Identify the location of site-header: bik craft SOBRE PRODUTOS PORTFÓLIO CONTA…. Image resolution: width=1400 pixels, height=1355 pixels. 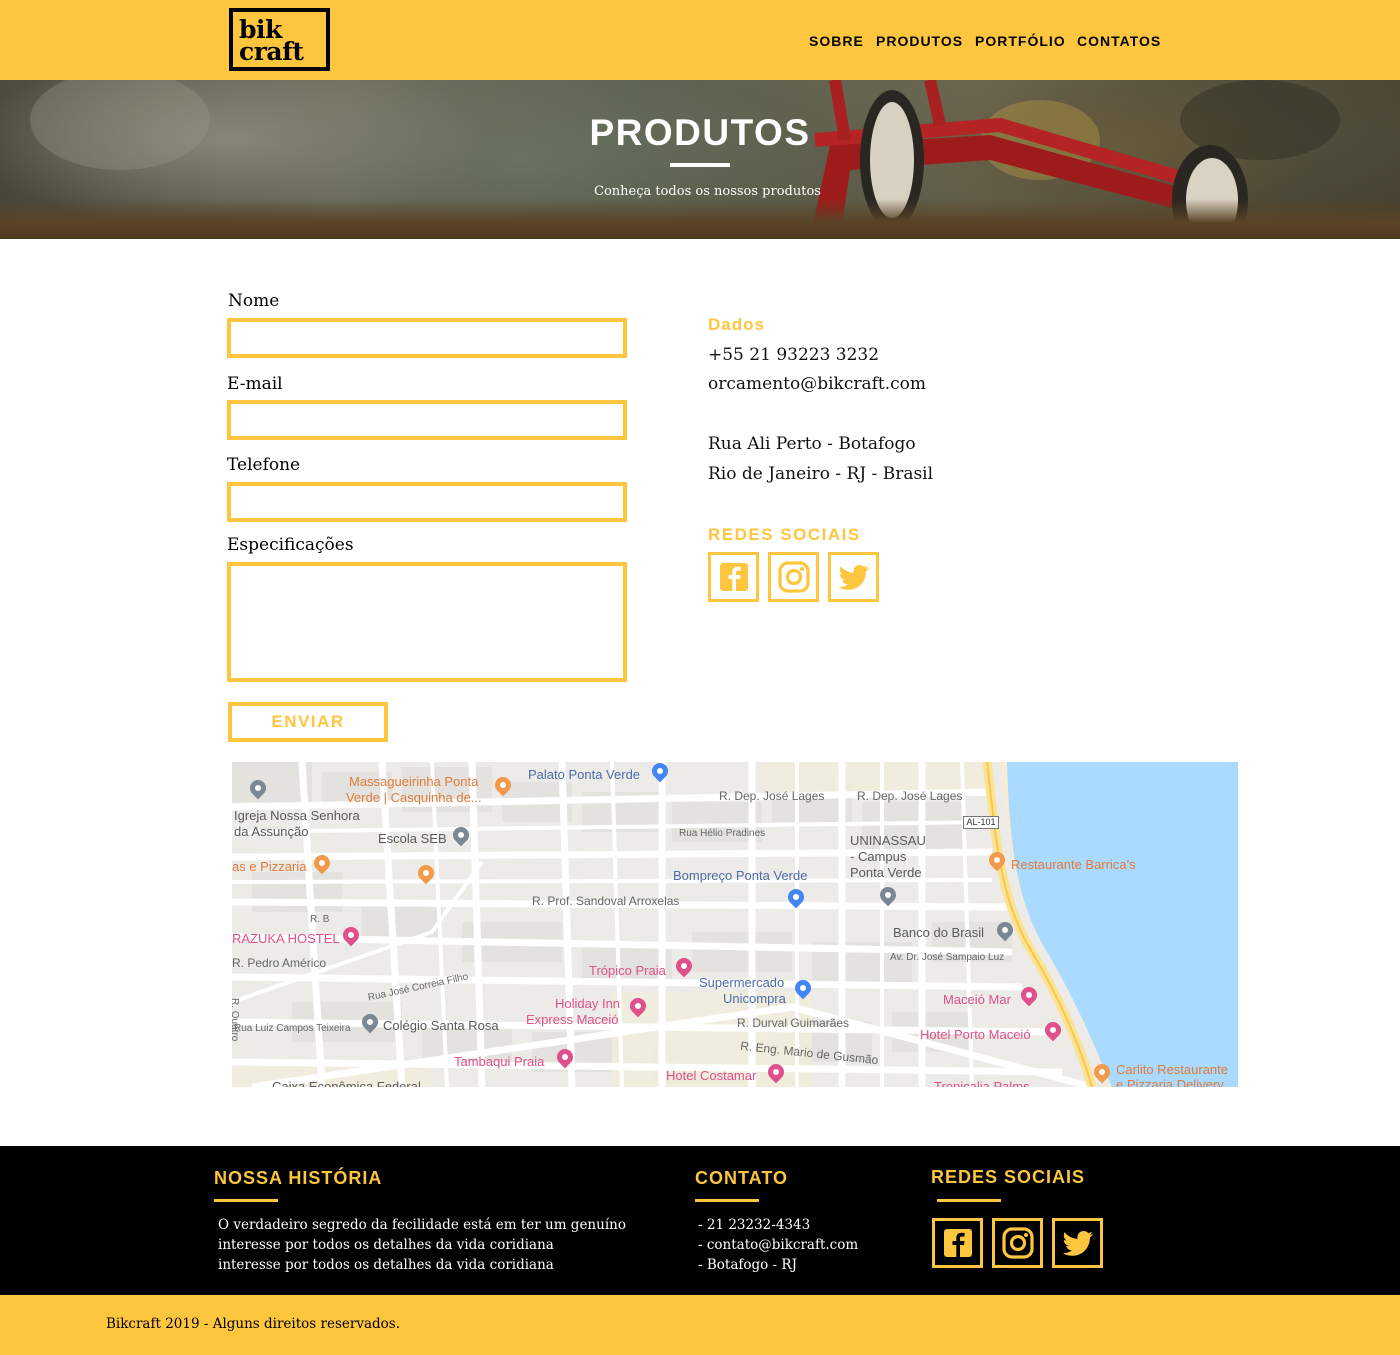
(700, 40).